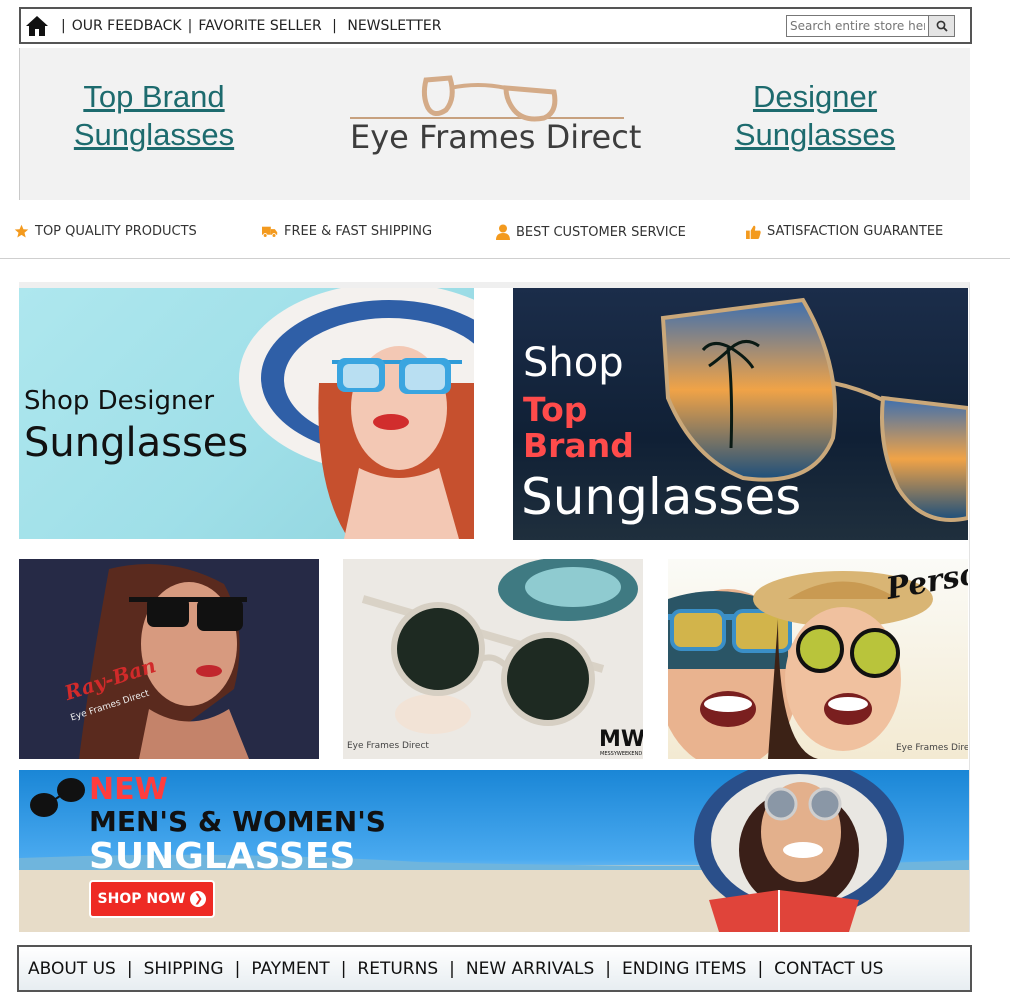 The image size is (1010, 998). I want to click on chevron-right-icon: ❯, so click(198, 899).